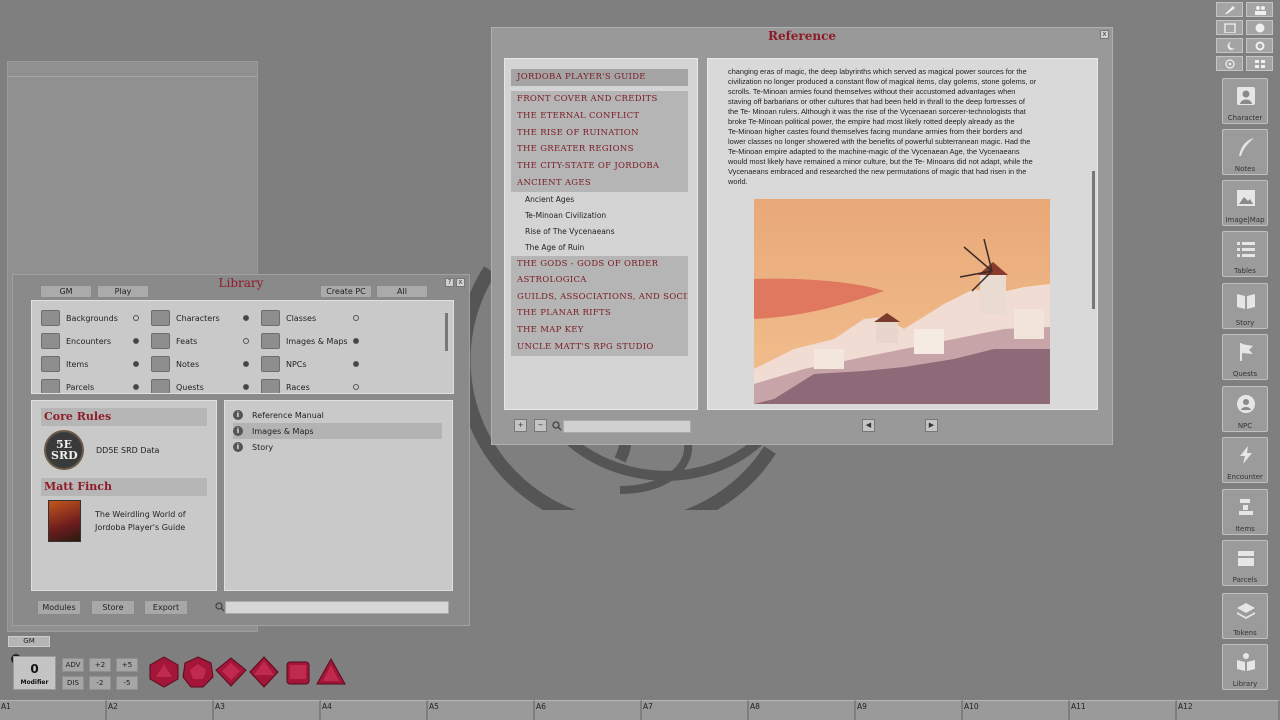 The width and height of the screenshot is (1280, 720). I want to click on sidebar-tables: Tables, so click(1245, 254).